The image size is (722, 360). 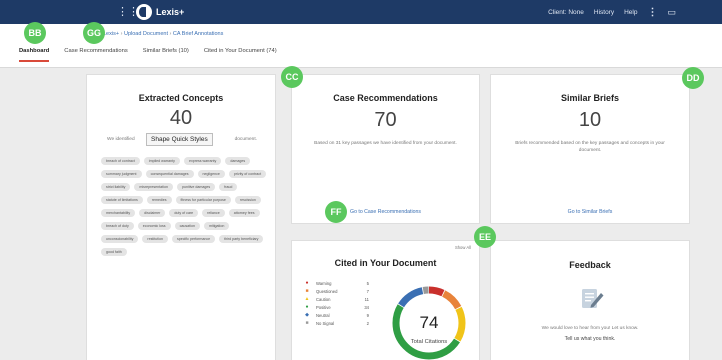 What do you see at coordinates (166, 55) in the screenshot?
I see `tab-similar-briefs: Similar Briefs (10)` at bounding box center [166, 55].